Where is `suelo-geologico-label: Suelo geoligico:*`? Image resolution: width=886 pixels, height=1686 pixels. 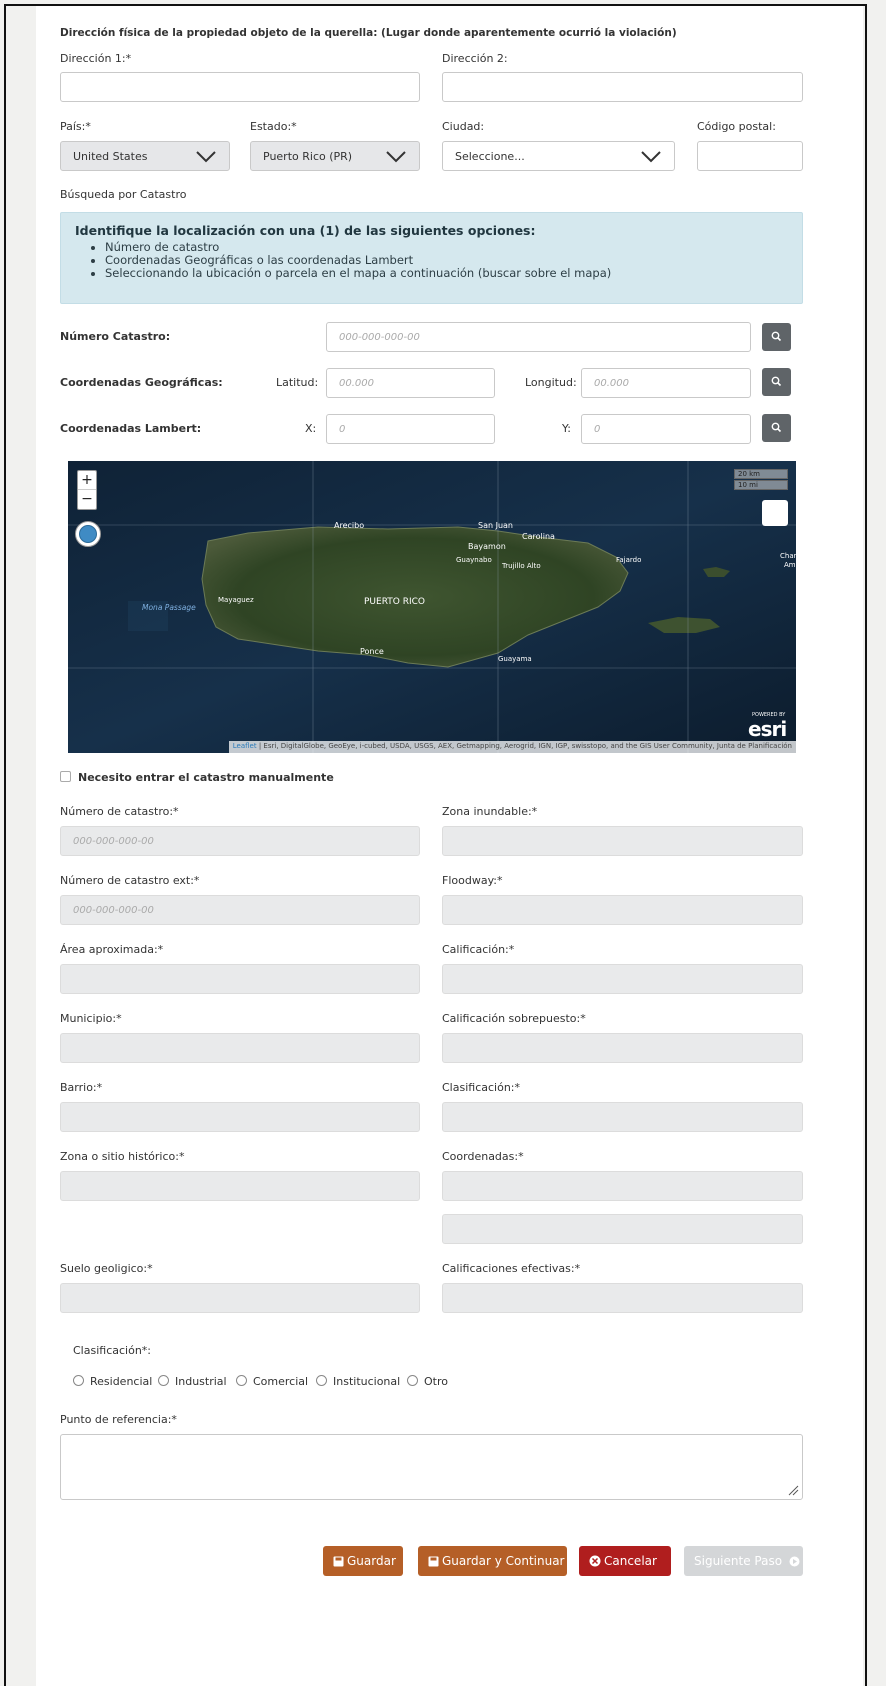
suelo-geologico-label: Suelo geoligico:* is located at coordinates (106, 1268).